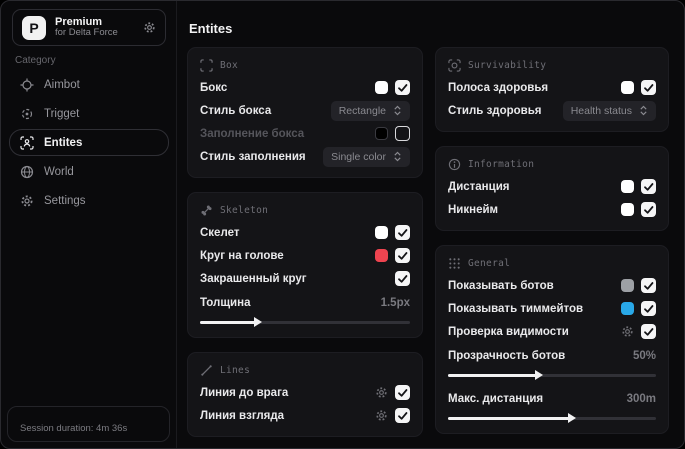  Describe the element at coordinates (27, 172) in the screenshot. I see `globe-icon` at that location.